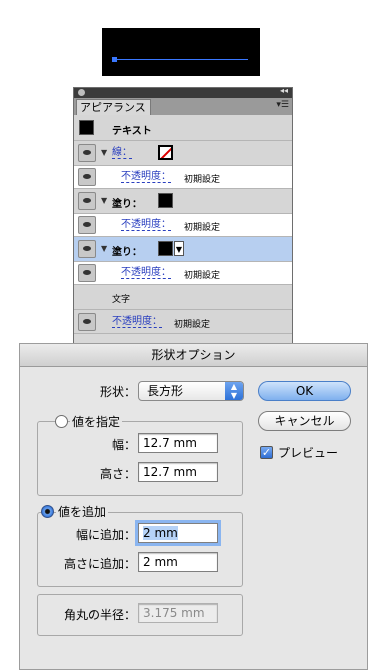 The width and height of the screenshot is (381, 670). What do you see at coordinates (123, 445) in the screenshot?
I see `width-label: 幅：` at bounding box center [123, 445].